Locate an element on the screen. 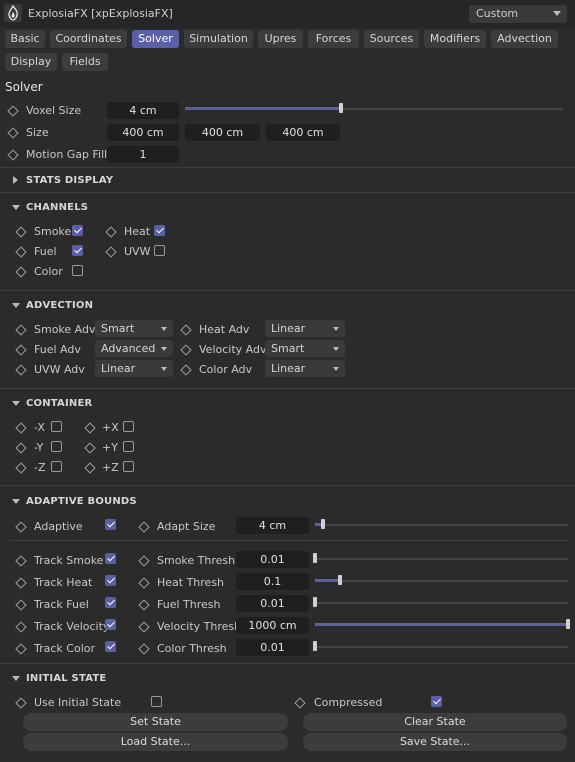  velocity-thresh-slider-knob is located at coordinates (568, 624).